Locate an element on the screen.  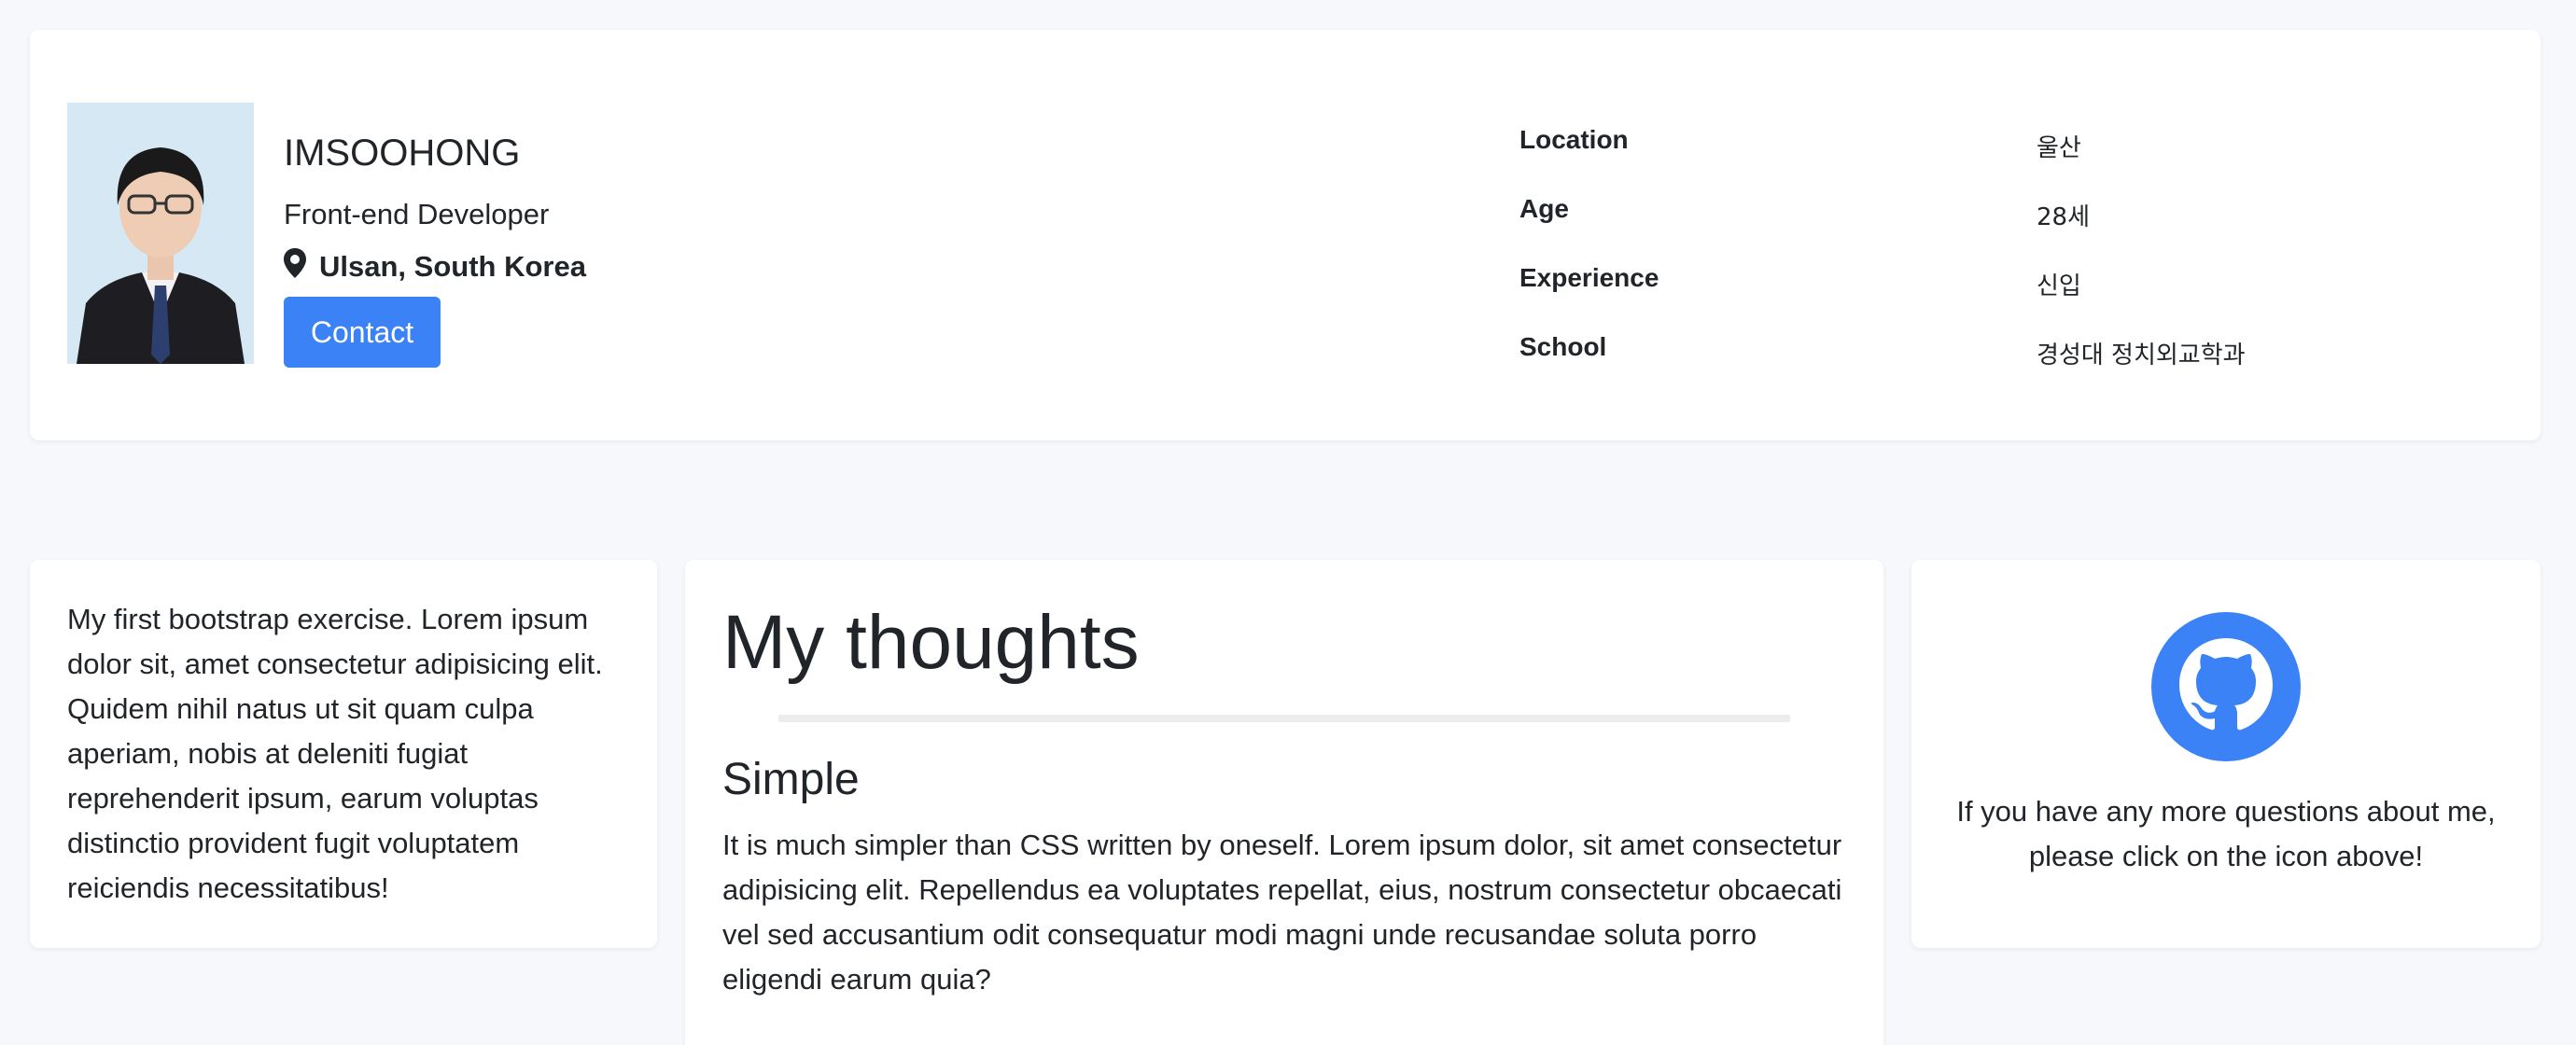
avatar is located at coordinates (160, 233).